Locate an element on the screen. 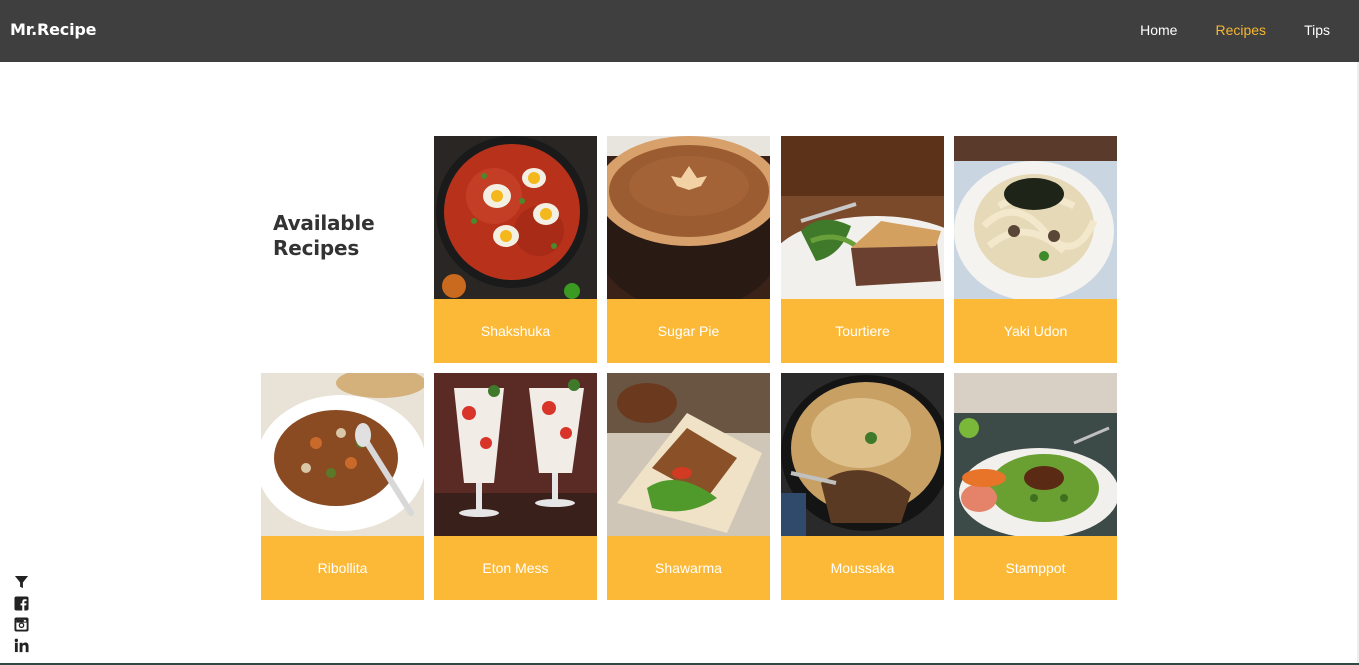 Image resolution: width=1359 pixels, height=665 pixels. recipe-card-shakshuka: Shakshuka is located at coordinates (515, 249).